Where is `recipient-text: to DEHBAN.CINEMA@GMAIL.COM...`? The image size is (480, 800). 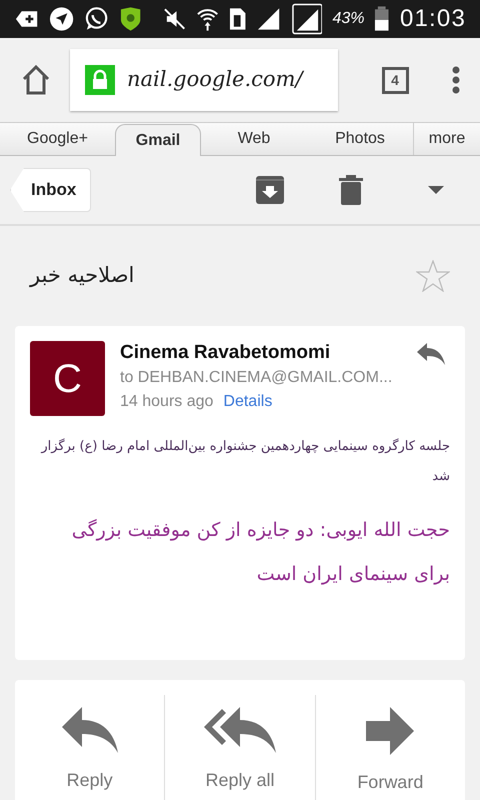
recipient-text: to DEHBAN.CINEMA@GMAIL.COM... is located at coordinates (257, 378).